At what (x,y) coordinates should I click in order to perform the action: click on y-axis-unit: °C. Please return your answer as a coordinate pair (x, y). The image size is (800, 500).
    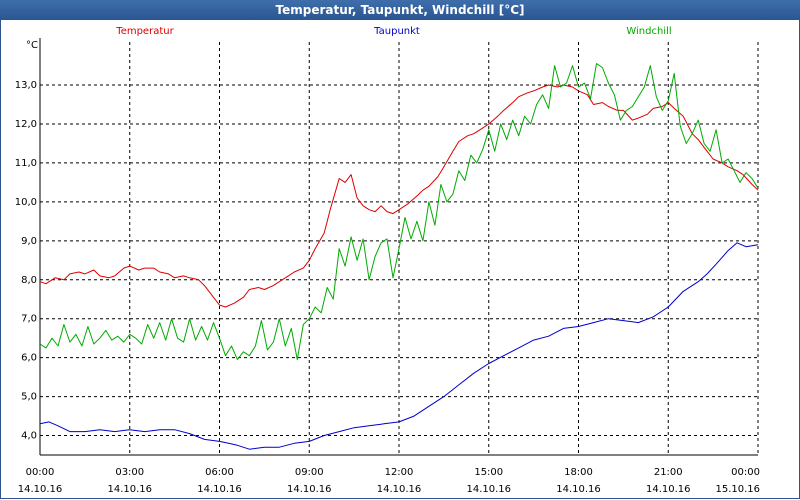
    Looking at the image, I should click on (32, 45).